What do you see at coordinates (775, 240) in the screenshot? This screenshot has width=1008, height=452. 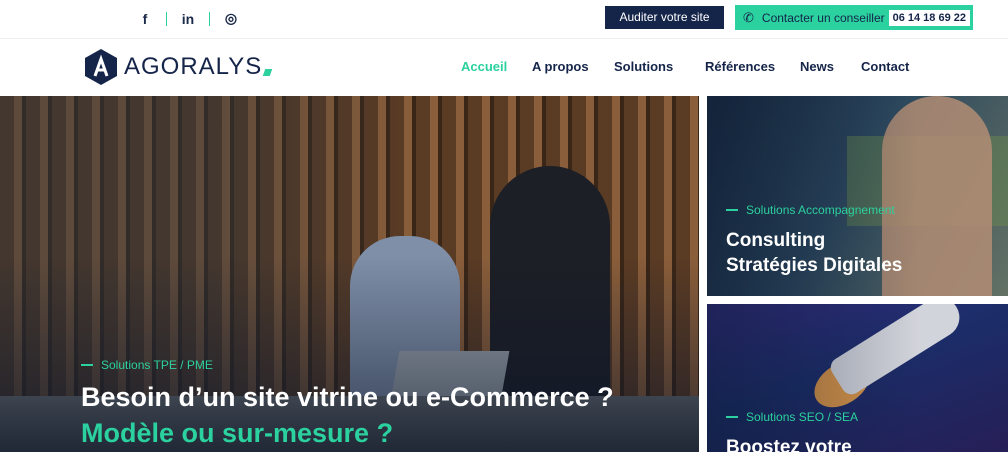 I see `card-title-line1: Consulting` at bounding box center [775, 240].